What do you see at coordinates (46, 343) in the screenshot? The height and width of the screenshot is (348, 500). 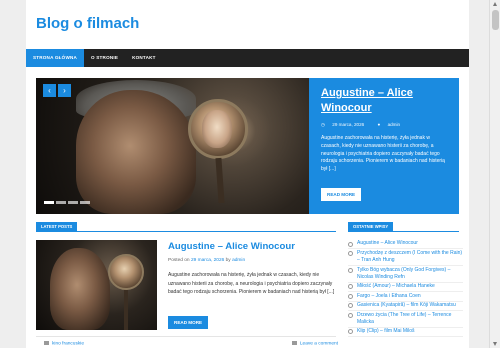 I see `folder-icon` at bounding box center [46, 343].